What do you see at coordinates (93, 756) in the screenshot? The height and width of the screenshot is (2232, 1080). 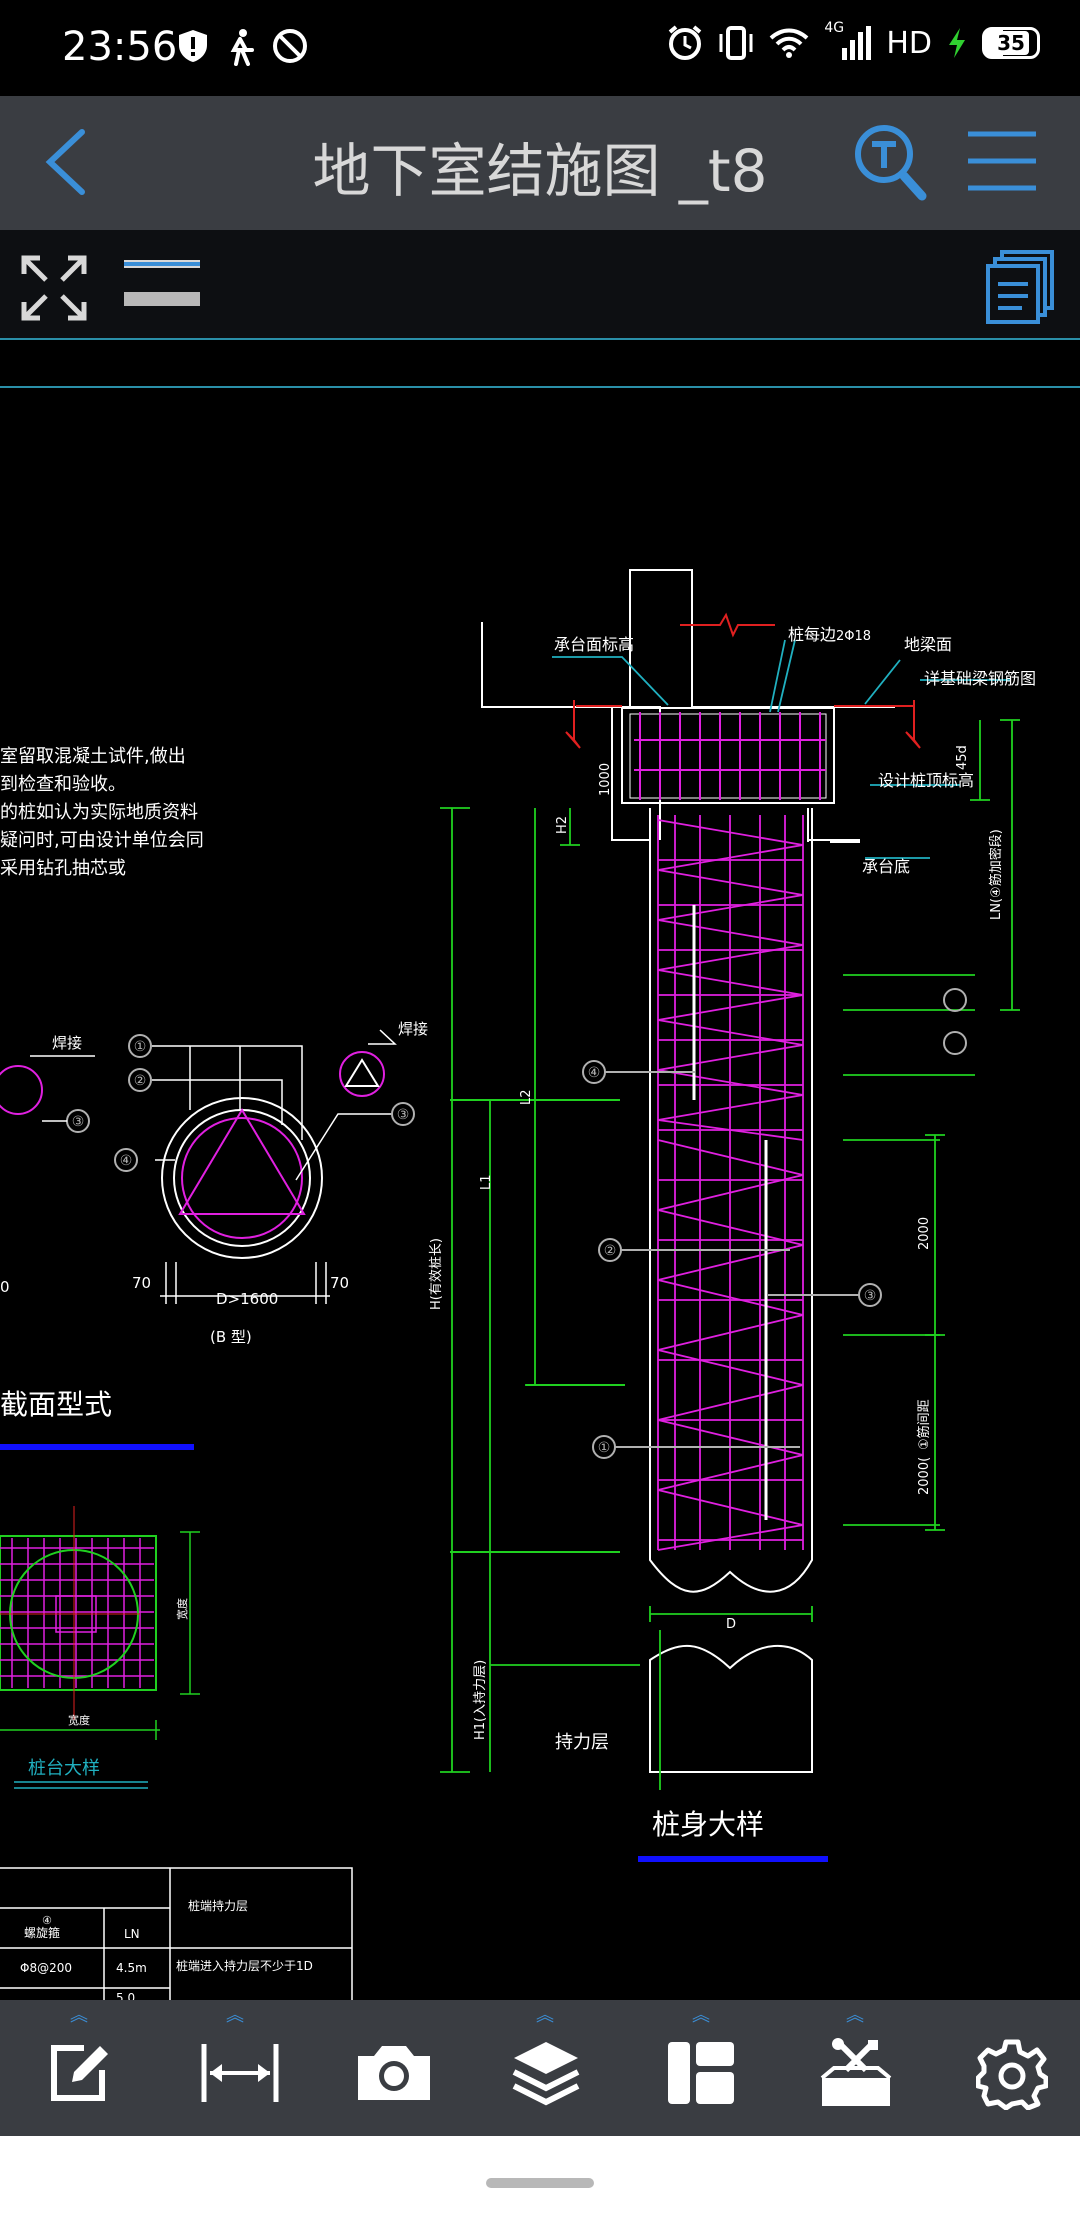 I see `note-line-1: 室留取混凝土试件,做出` at bounding box center [93, 756].